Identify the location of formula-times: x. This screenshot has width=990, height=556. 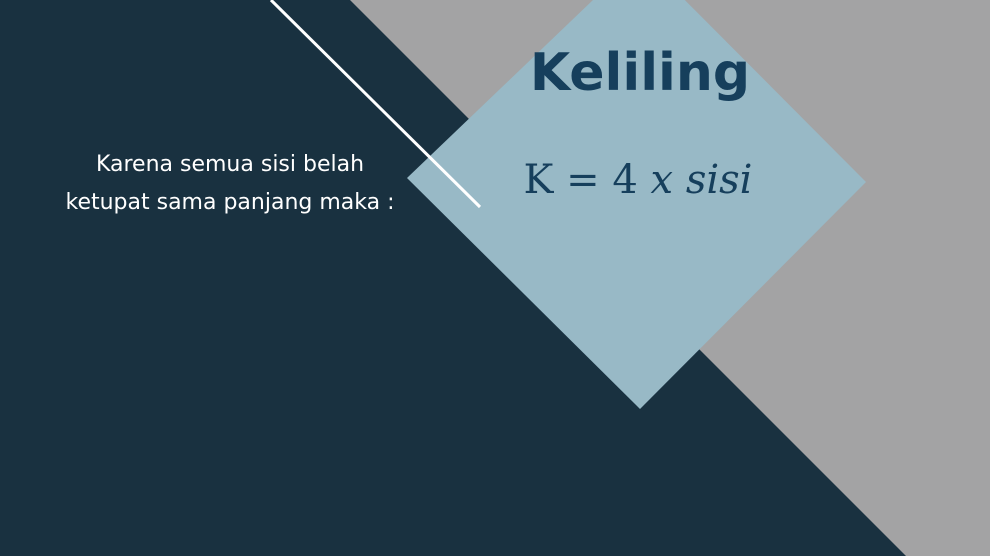
(662, 180).